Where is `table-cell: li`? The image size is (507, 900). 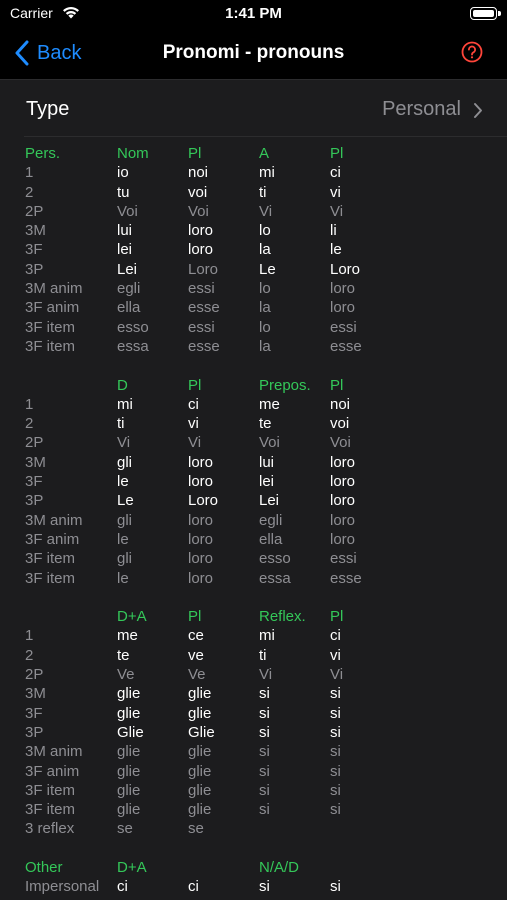 table-cell: li is located at coordinates (333, 231).